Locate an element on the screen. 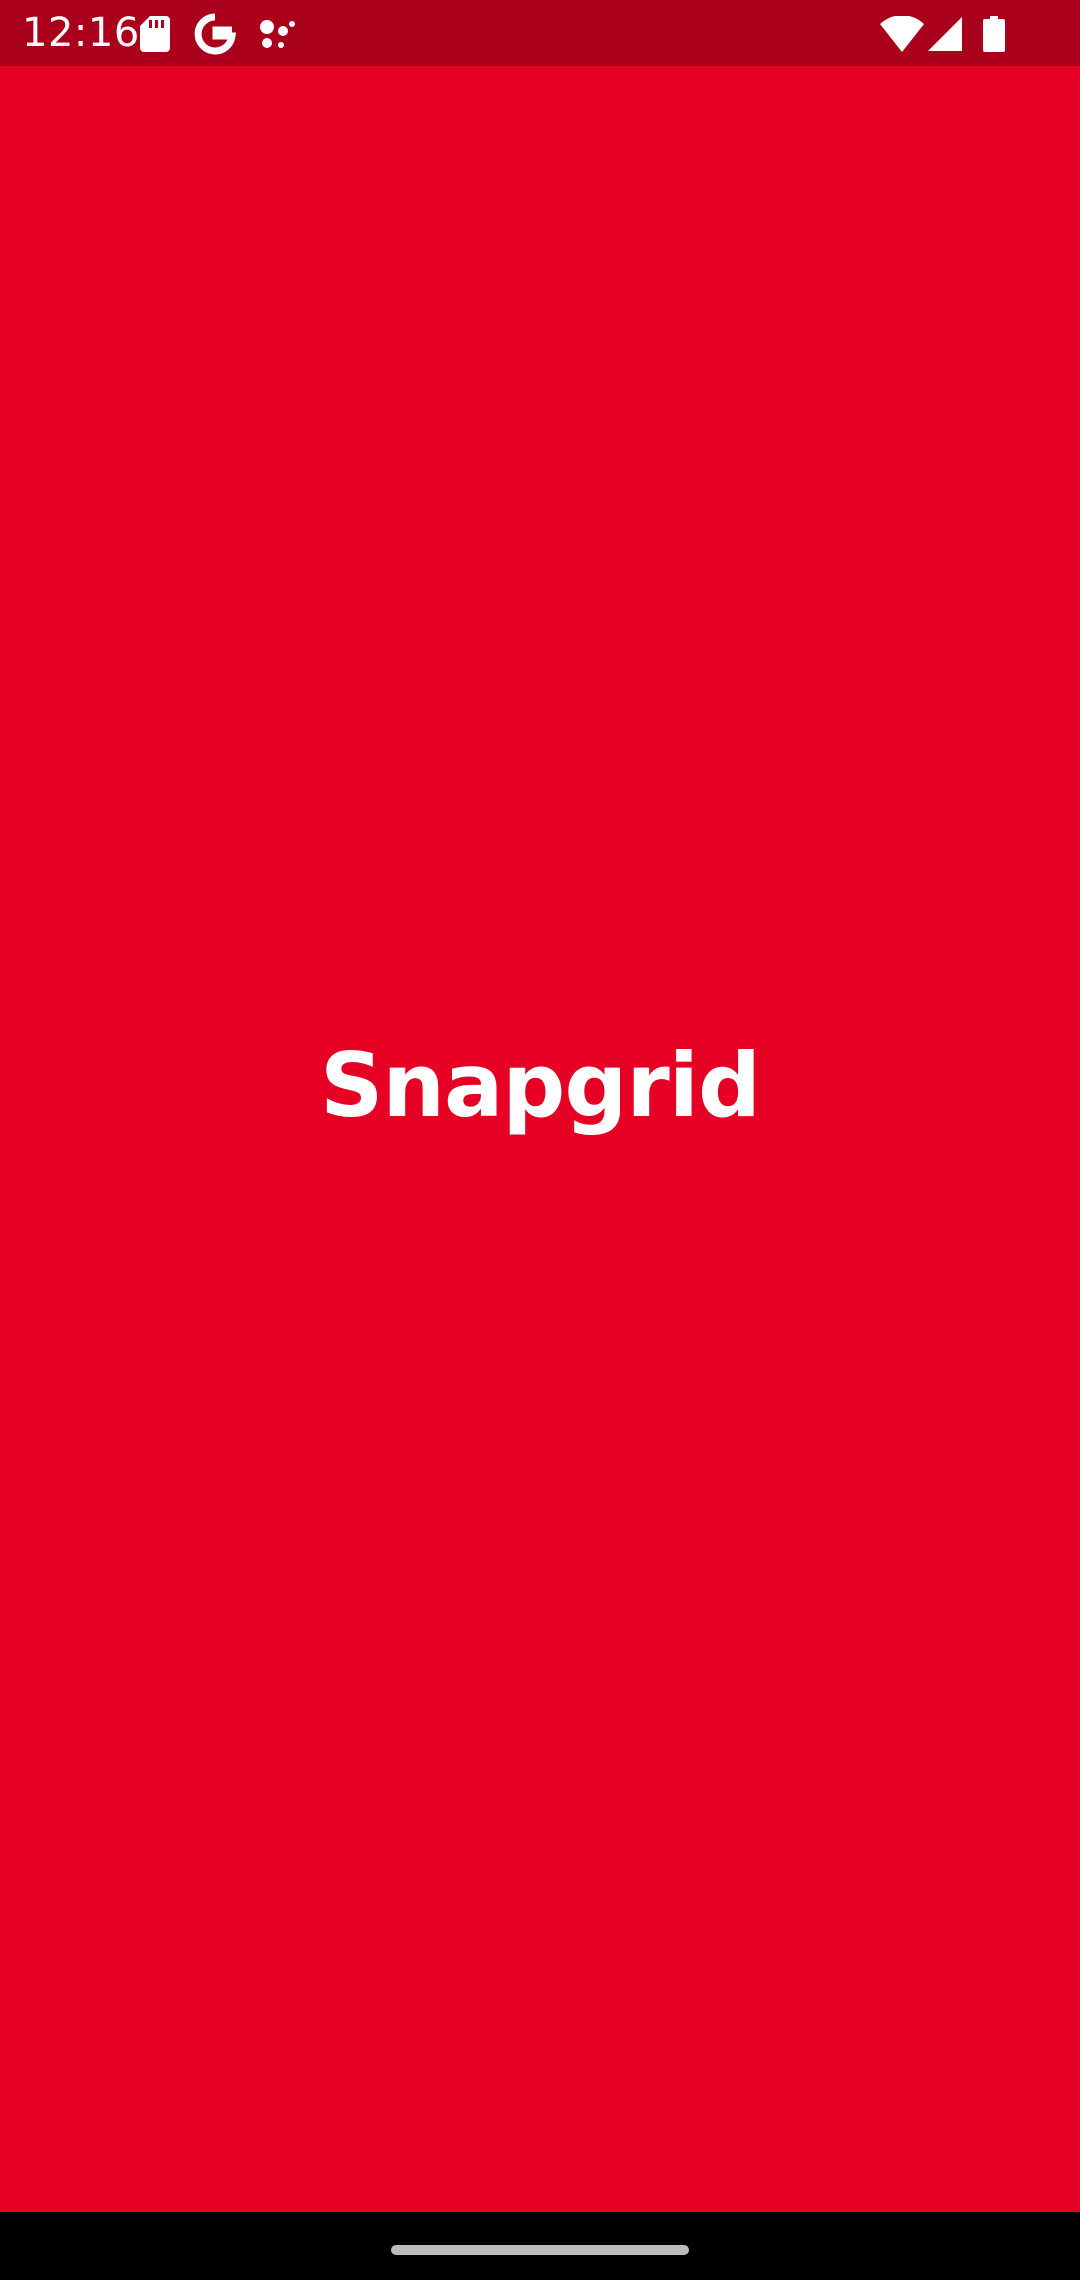 Image resolution: width=1080 pixels, height=2280 pixels. status-time: 12:16 is located at coordinates (81, 33).